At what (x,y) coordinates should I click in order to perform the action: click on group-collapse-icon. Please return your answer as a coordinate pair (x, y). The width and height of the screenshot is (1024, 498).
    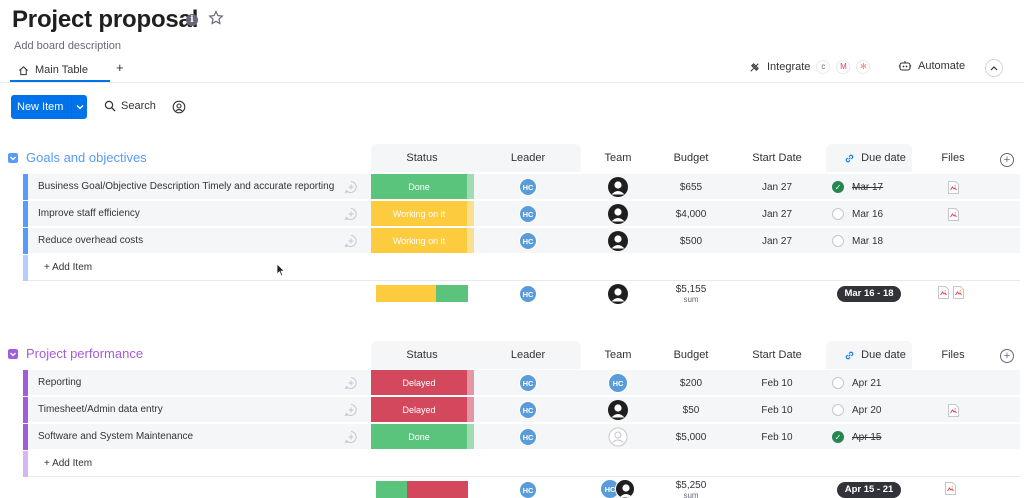
    Looking at the image, I should click on (13, 157).